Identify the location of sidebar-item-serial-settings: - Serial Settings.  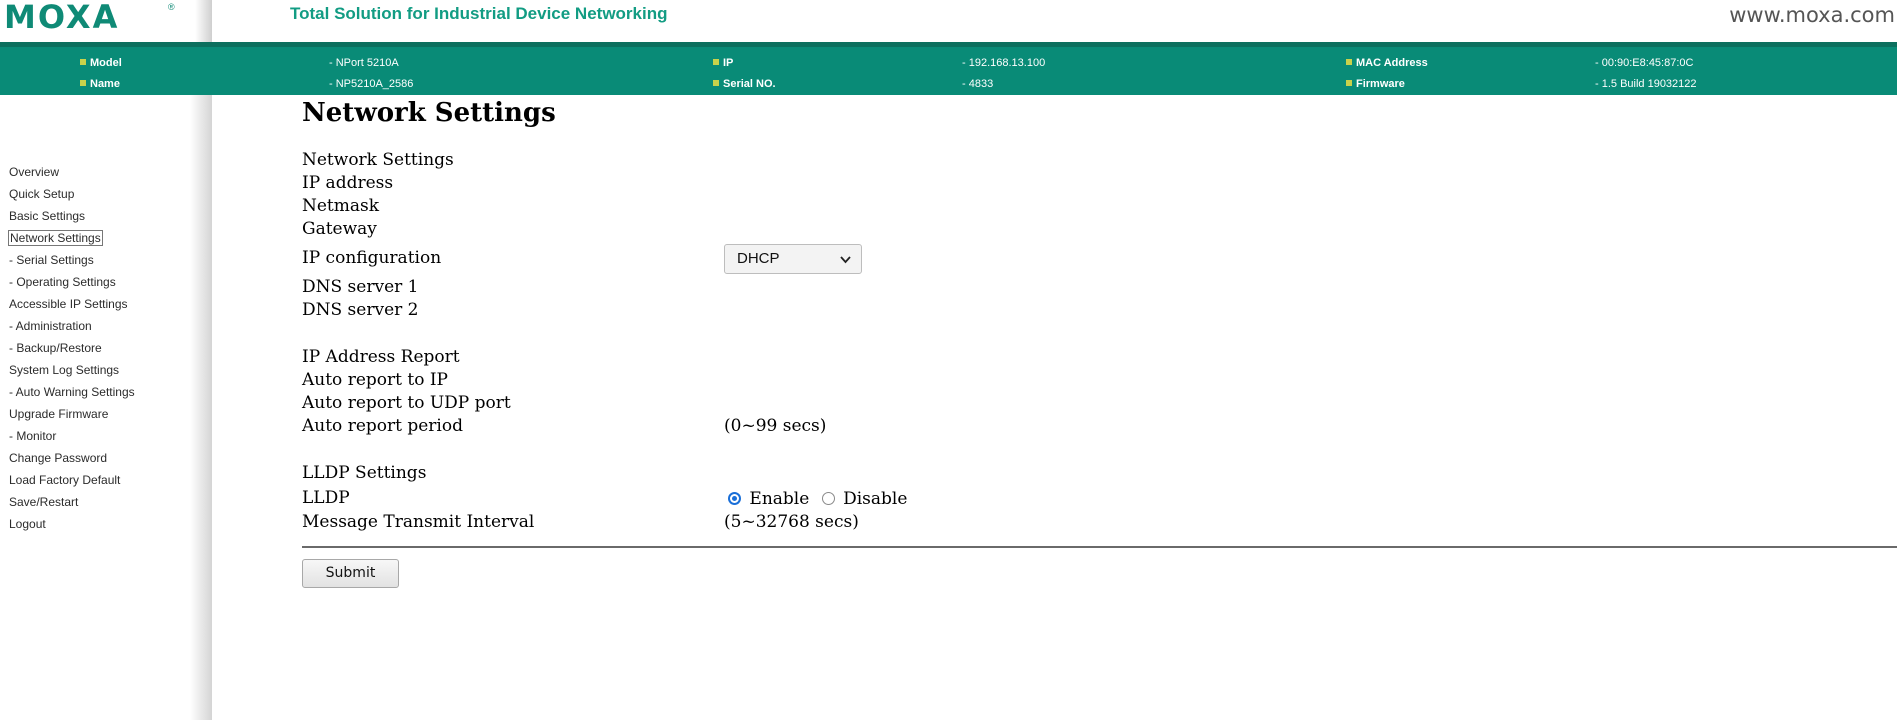
(72, 260).